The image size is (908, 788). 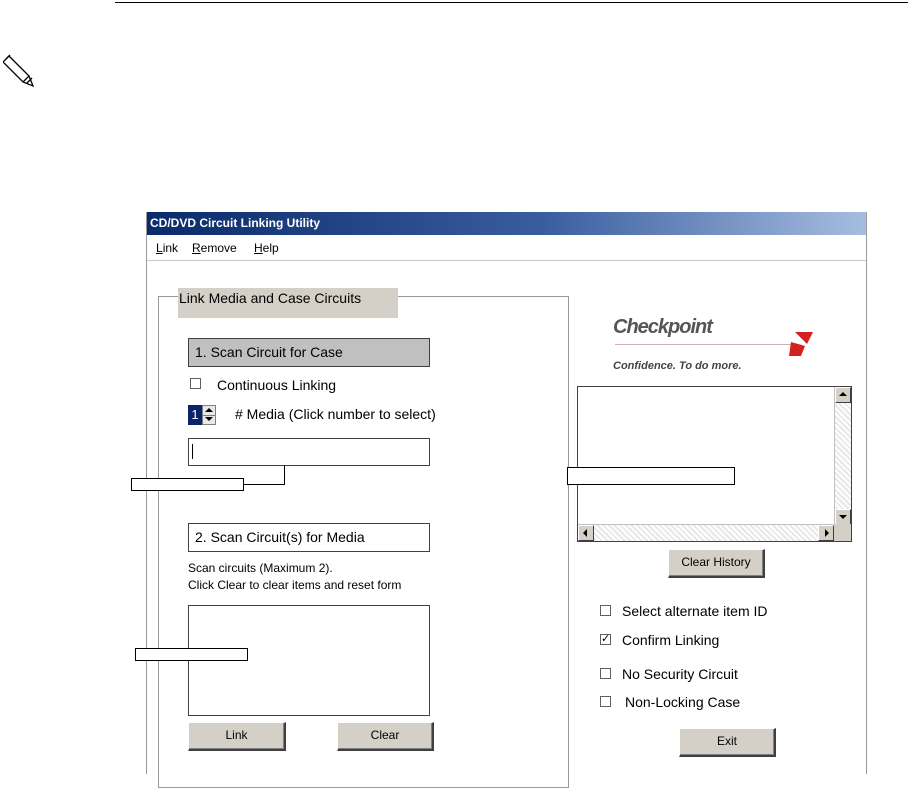 I want to click on case-circuit-input, so click(x=309, y=452).